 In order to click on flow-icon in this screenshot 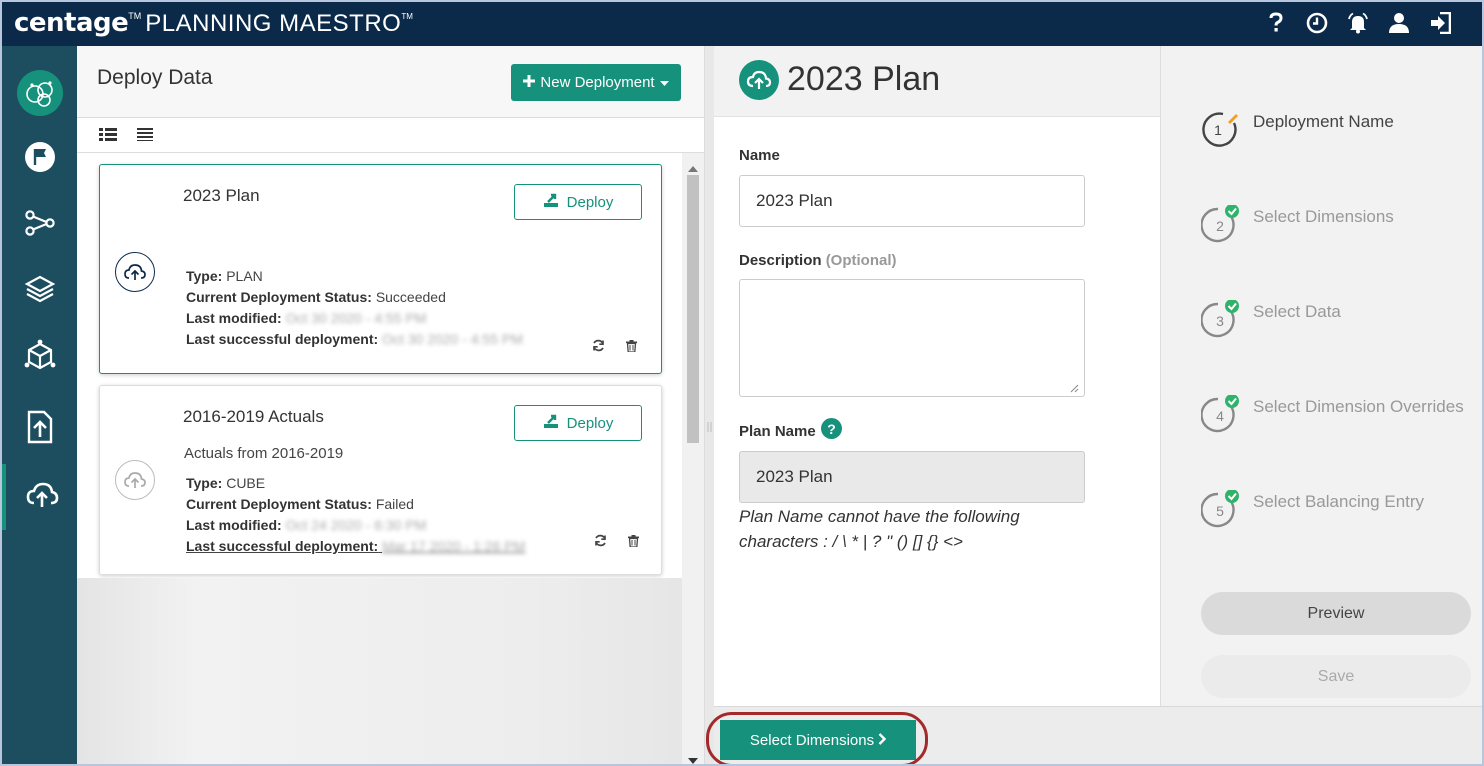, I will do `click(40, 225)`.